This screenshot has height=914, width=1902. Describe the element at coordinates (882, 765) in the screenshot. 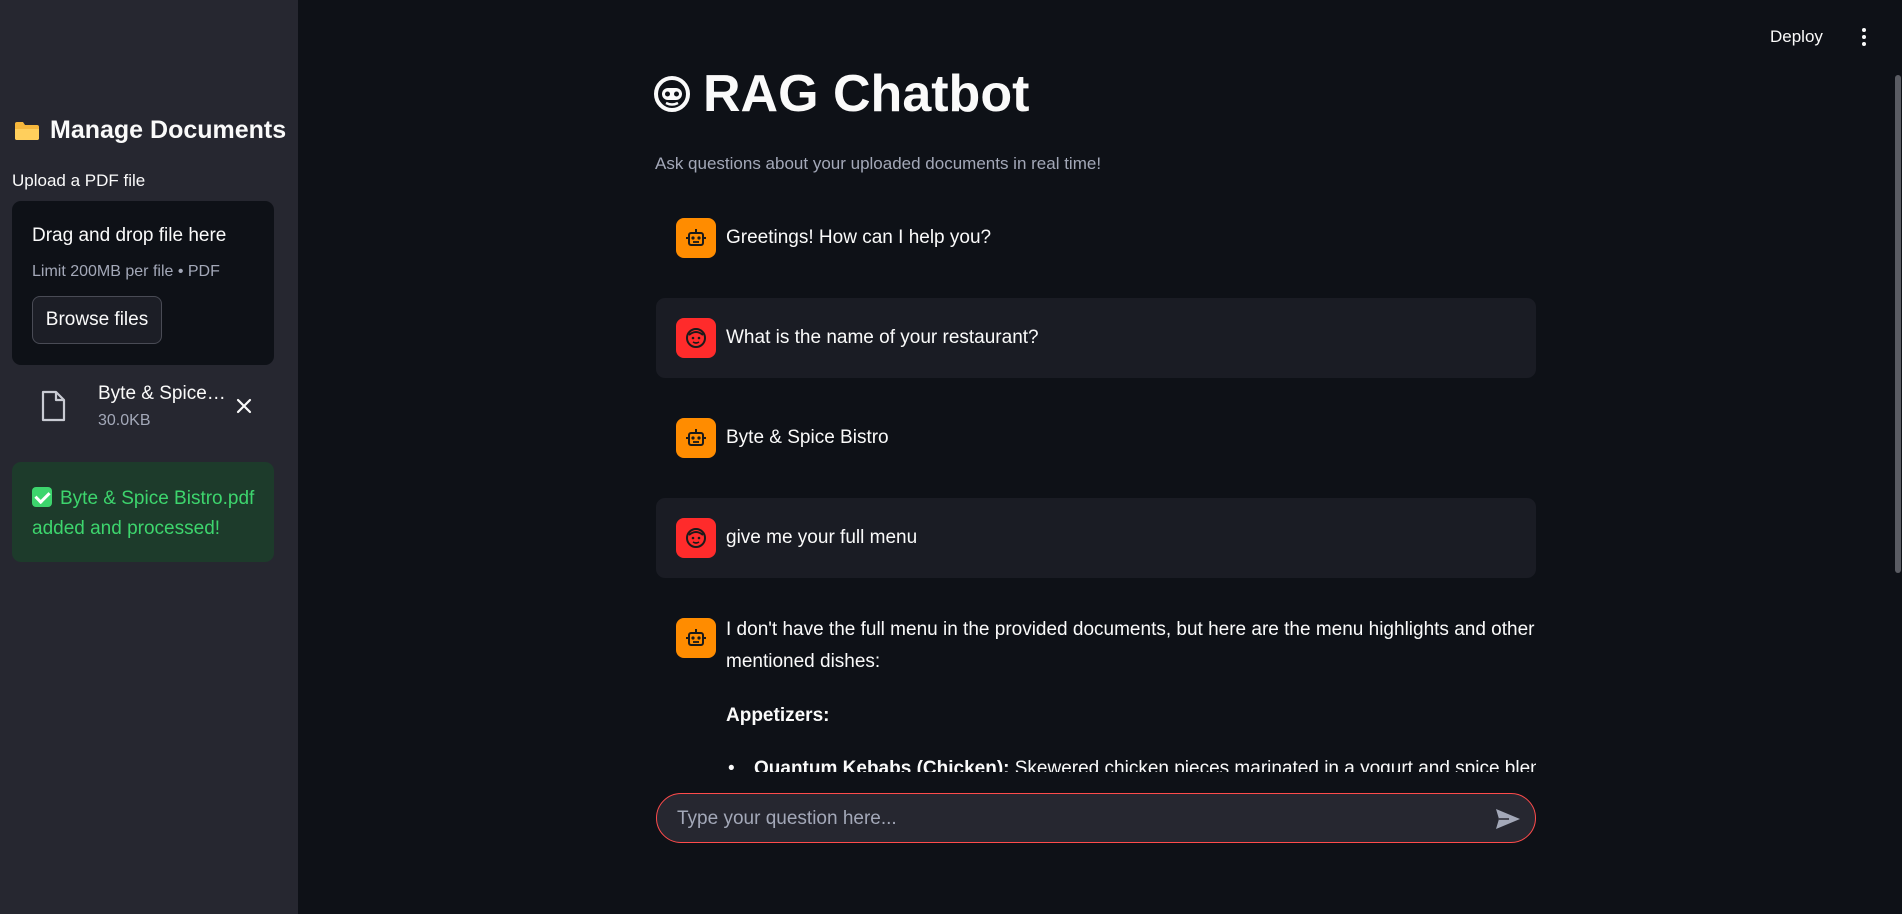

I see `list-item-title: Quantum Kebabs (Chicken):` at that location.